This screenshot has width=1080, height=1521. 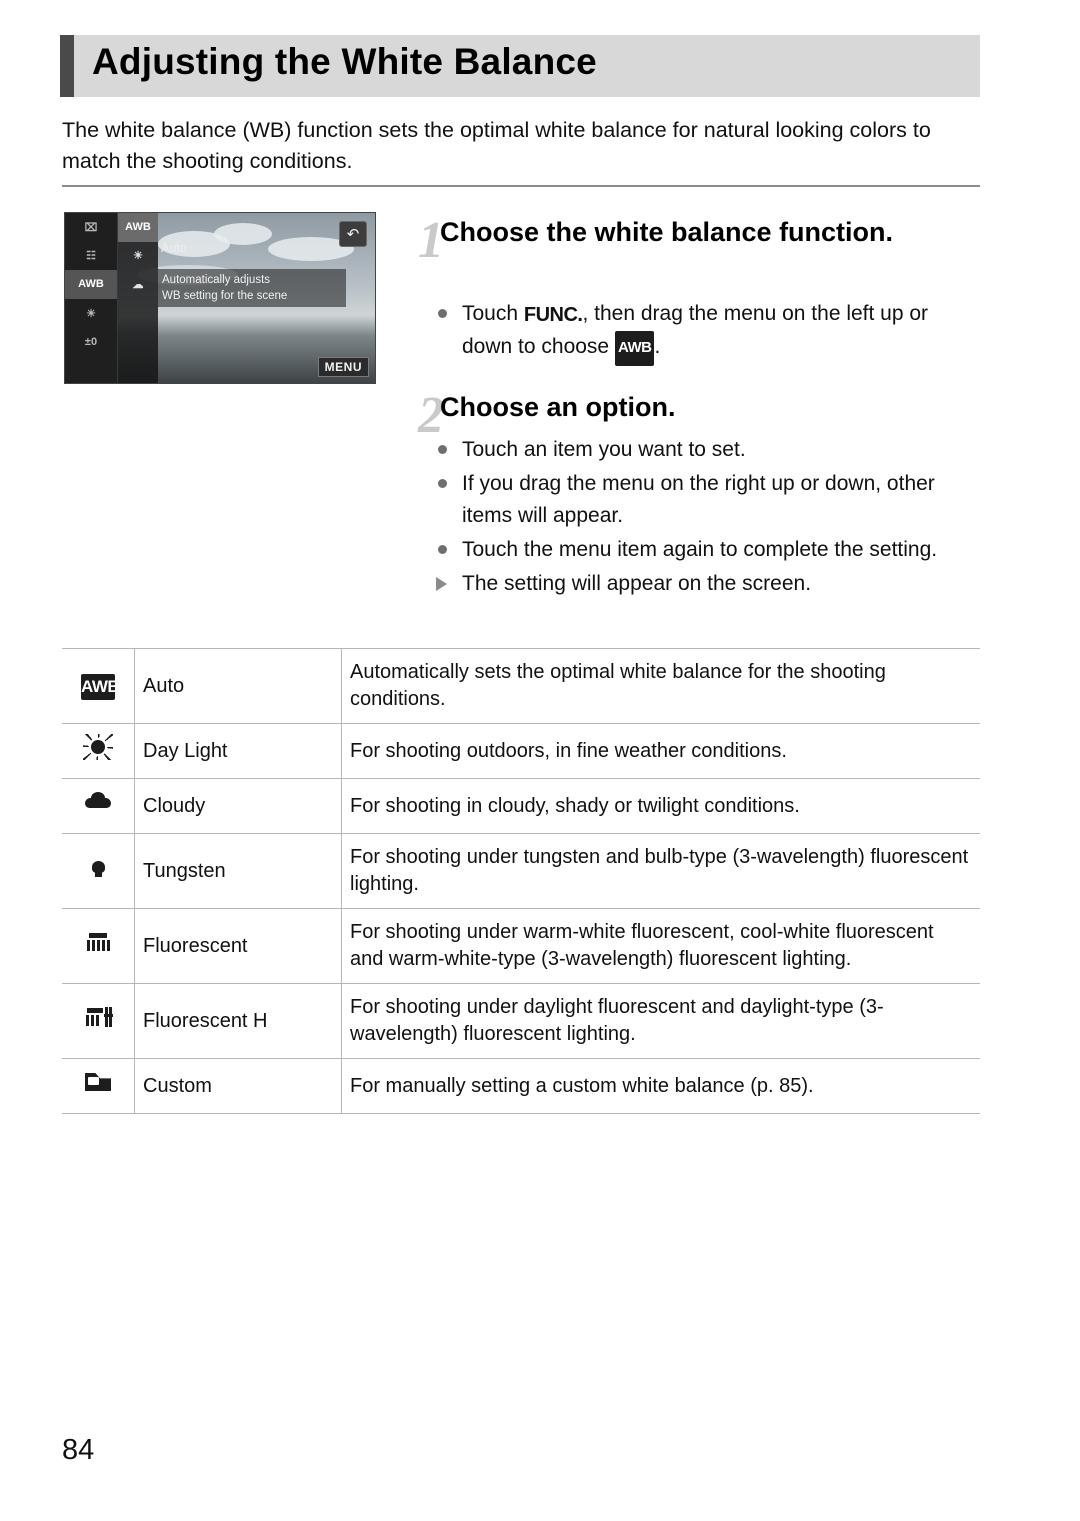 I want to click on row-name: Day Light, so click(x=238, y=751).